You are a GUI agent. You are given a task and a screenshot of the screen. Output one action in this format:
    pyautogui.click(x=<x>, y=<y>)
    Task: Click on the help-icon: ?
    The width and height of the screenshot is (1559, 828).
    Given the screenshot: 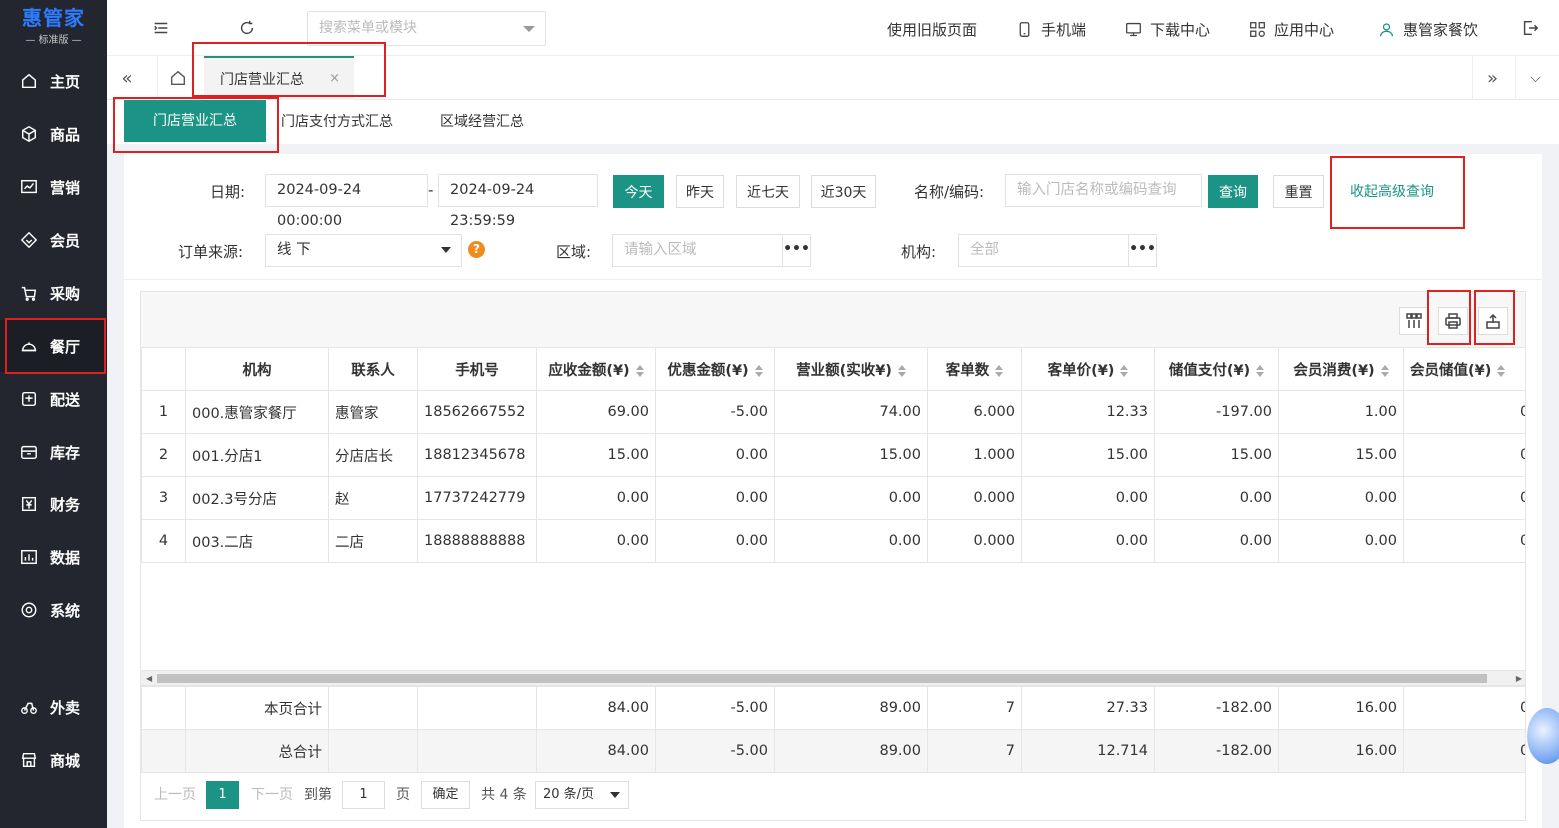 What is the action you would take?
    pyautogui.click(x=476, y=249)
    